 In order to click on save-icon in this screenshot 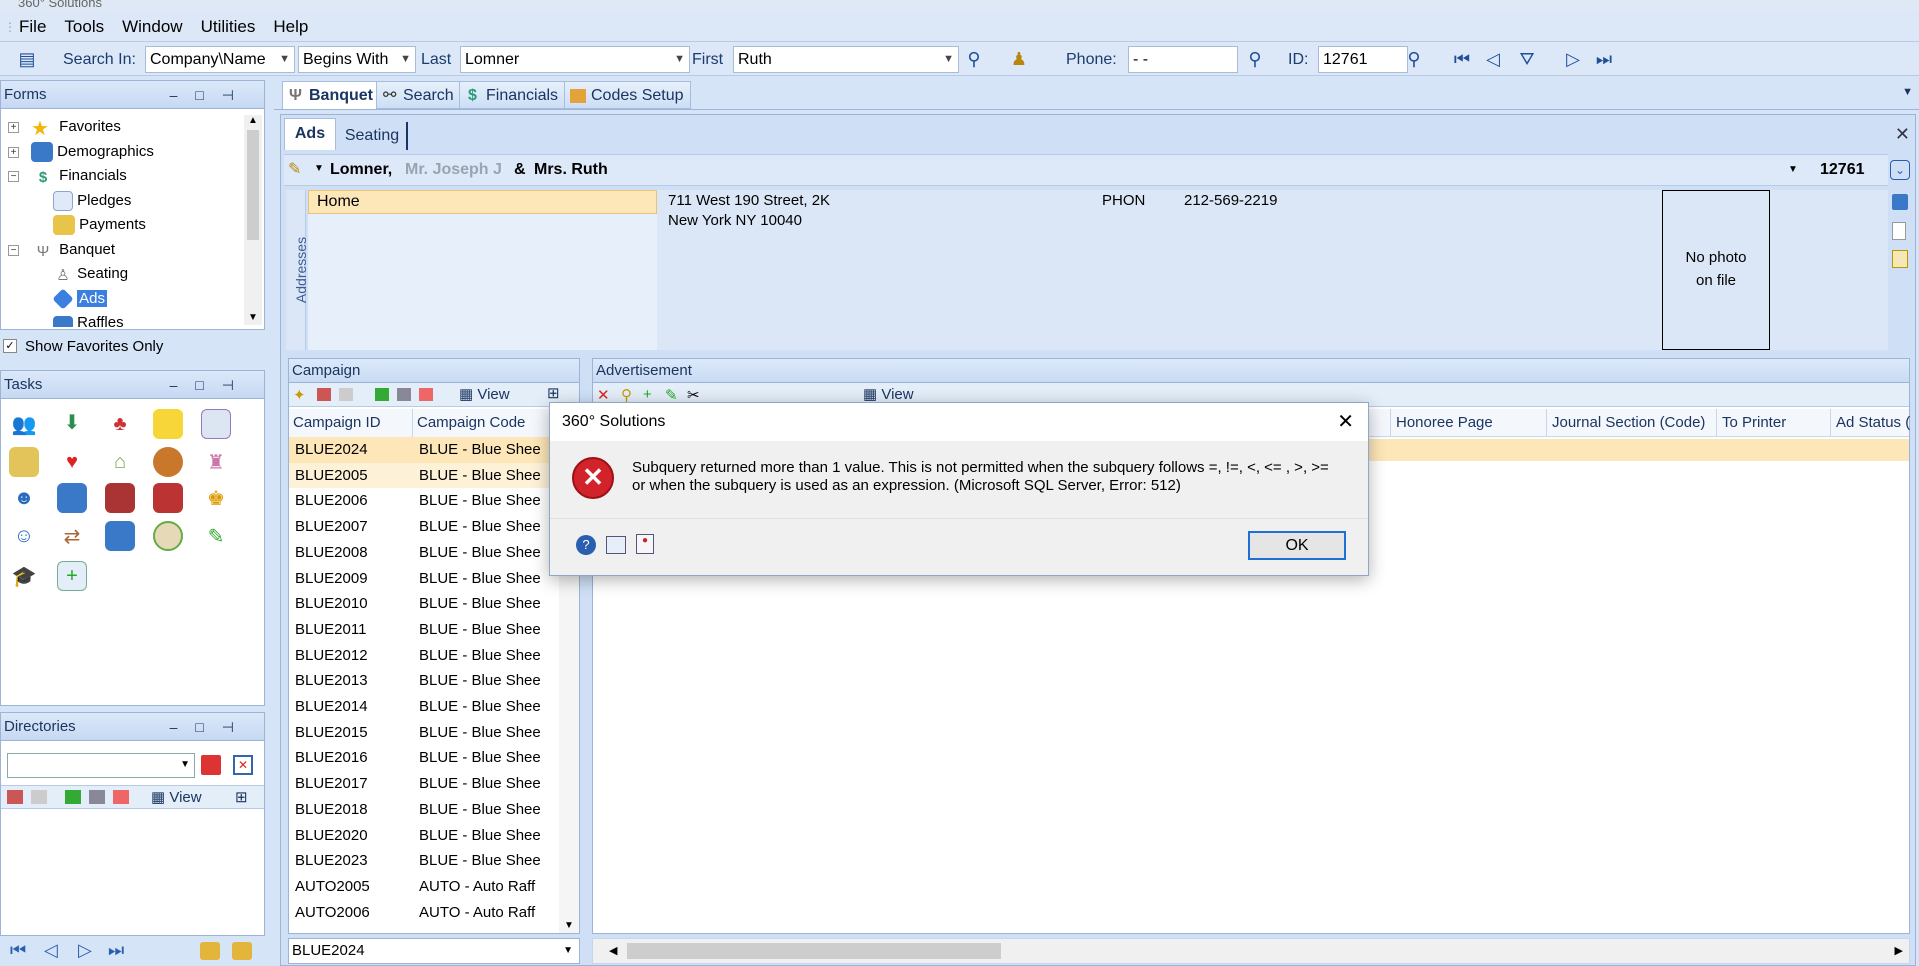, I will do `click(211, 765)`.